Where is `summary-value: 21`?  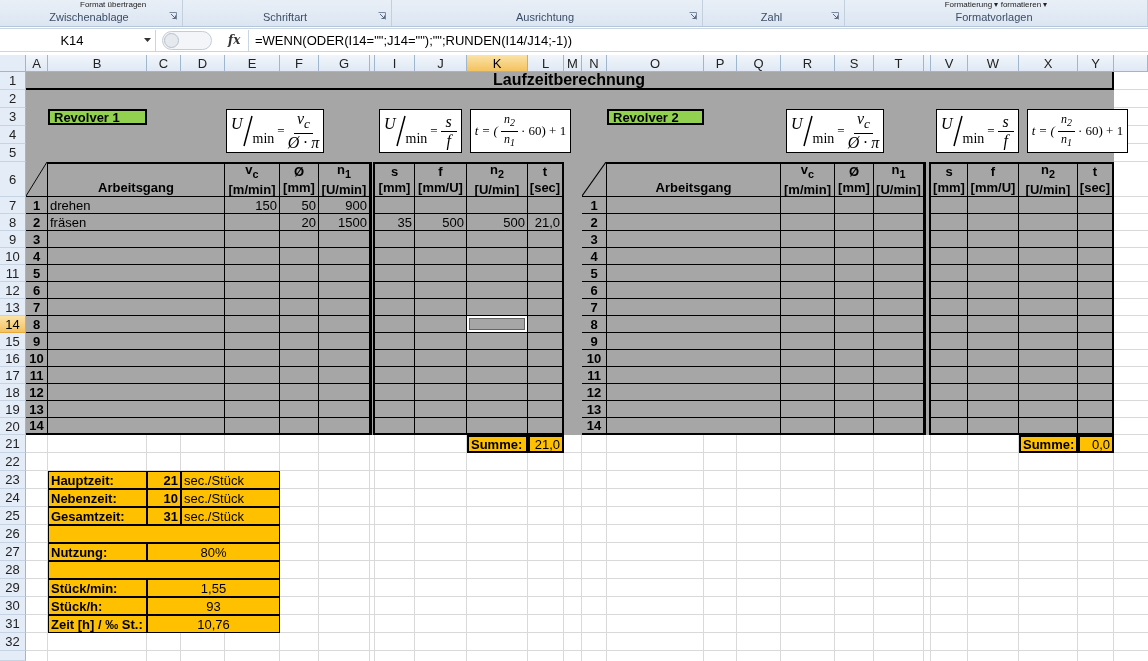
summary-value: 21 is located at coordinates (164, 480).